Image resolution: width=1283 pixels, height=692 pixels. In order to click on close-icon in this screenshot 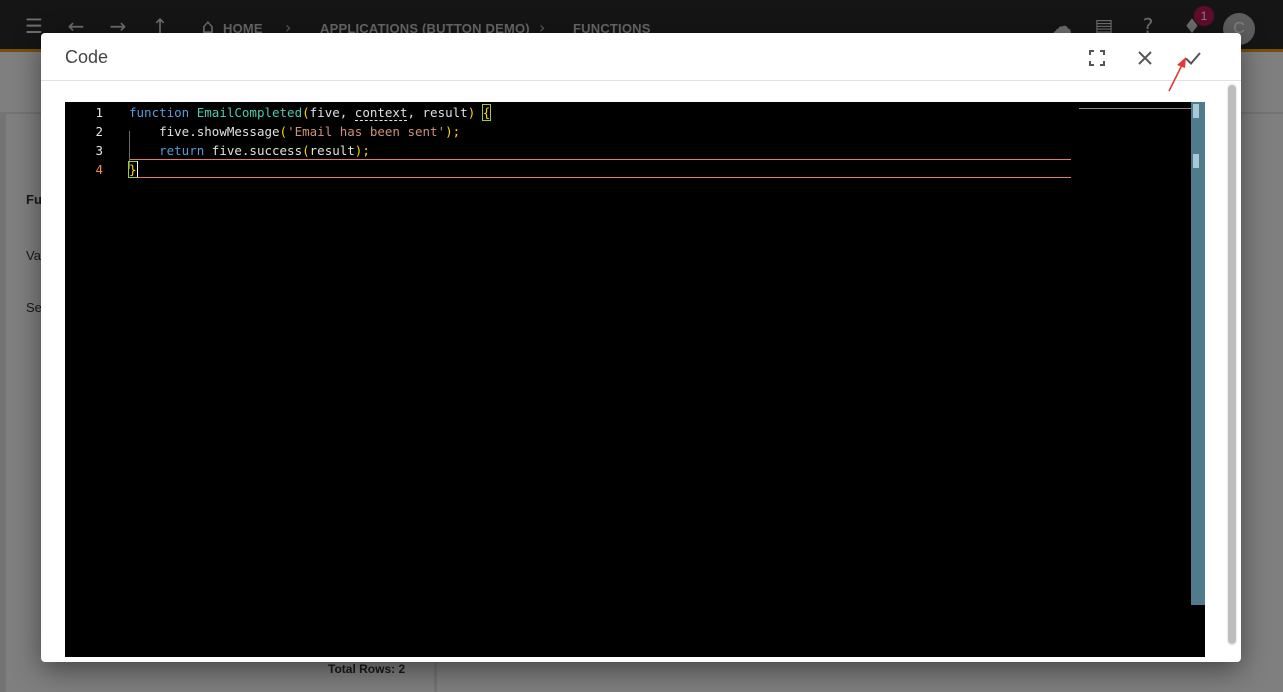, I will do `click(1145, 58)`.